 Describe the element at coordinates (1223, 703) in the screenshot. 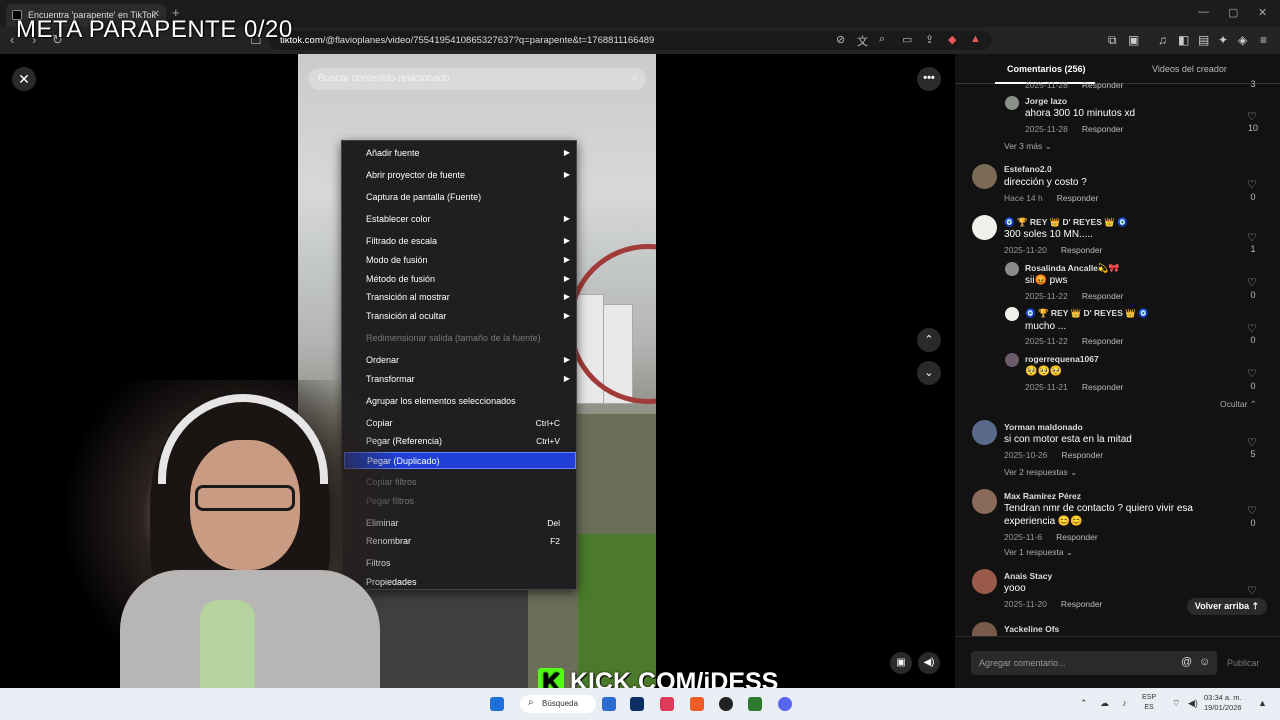

I see `clock: 03:34 a. m. 19/01/2026` at that location.